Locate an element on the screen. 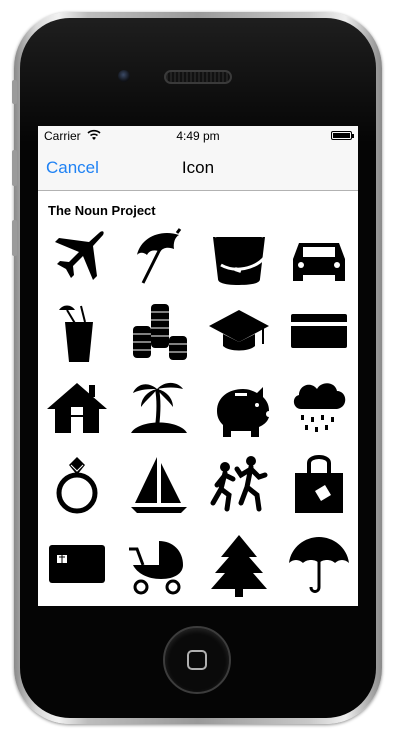 The image size is (396, 744). status-bar: Carrier 4:49 pm is located at coordinates (198, 136).